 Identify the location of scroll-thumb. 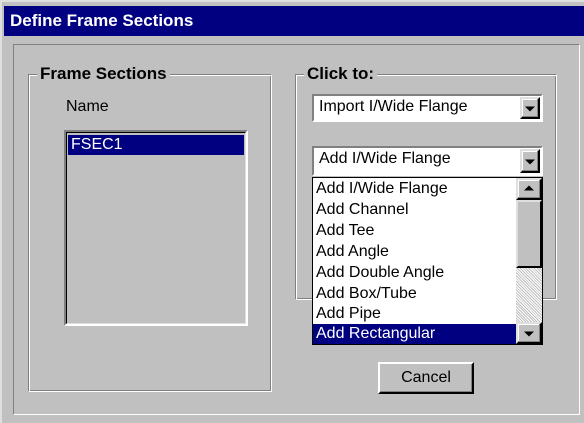
(529, 234).